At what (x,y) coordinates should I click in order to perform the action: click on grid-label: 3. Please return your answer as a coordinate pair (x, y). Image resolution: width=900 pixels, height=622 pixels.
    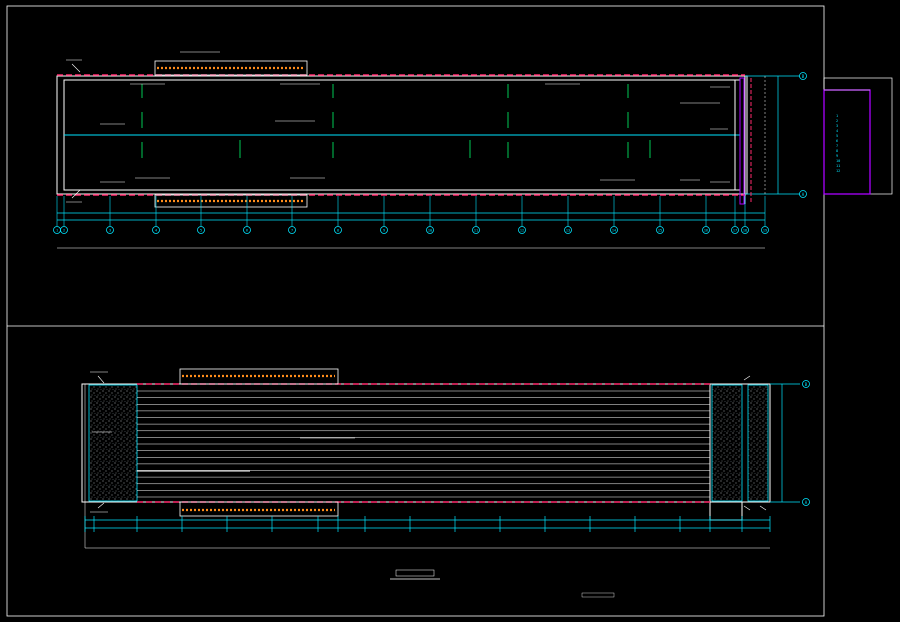
    Looking at the image, I should click on (110, 231).